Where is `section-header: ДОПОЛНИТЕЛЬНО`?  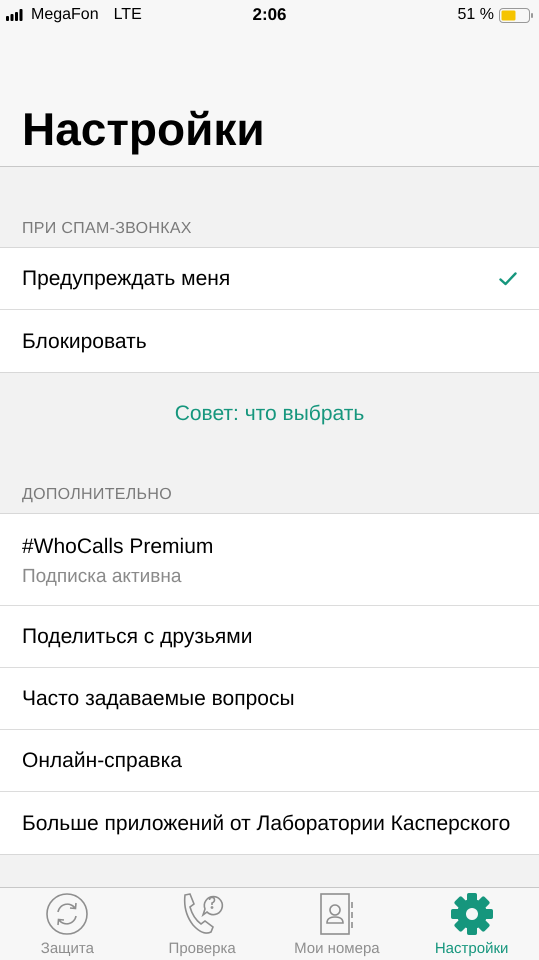 section-header: ДОПОЛНИТЕЛЬНО is located at coordinates (97, 495).